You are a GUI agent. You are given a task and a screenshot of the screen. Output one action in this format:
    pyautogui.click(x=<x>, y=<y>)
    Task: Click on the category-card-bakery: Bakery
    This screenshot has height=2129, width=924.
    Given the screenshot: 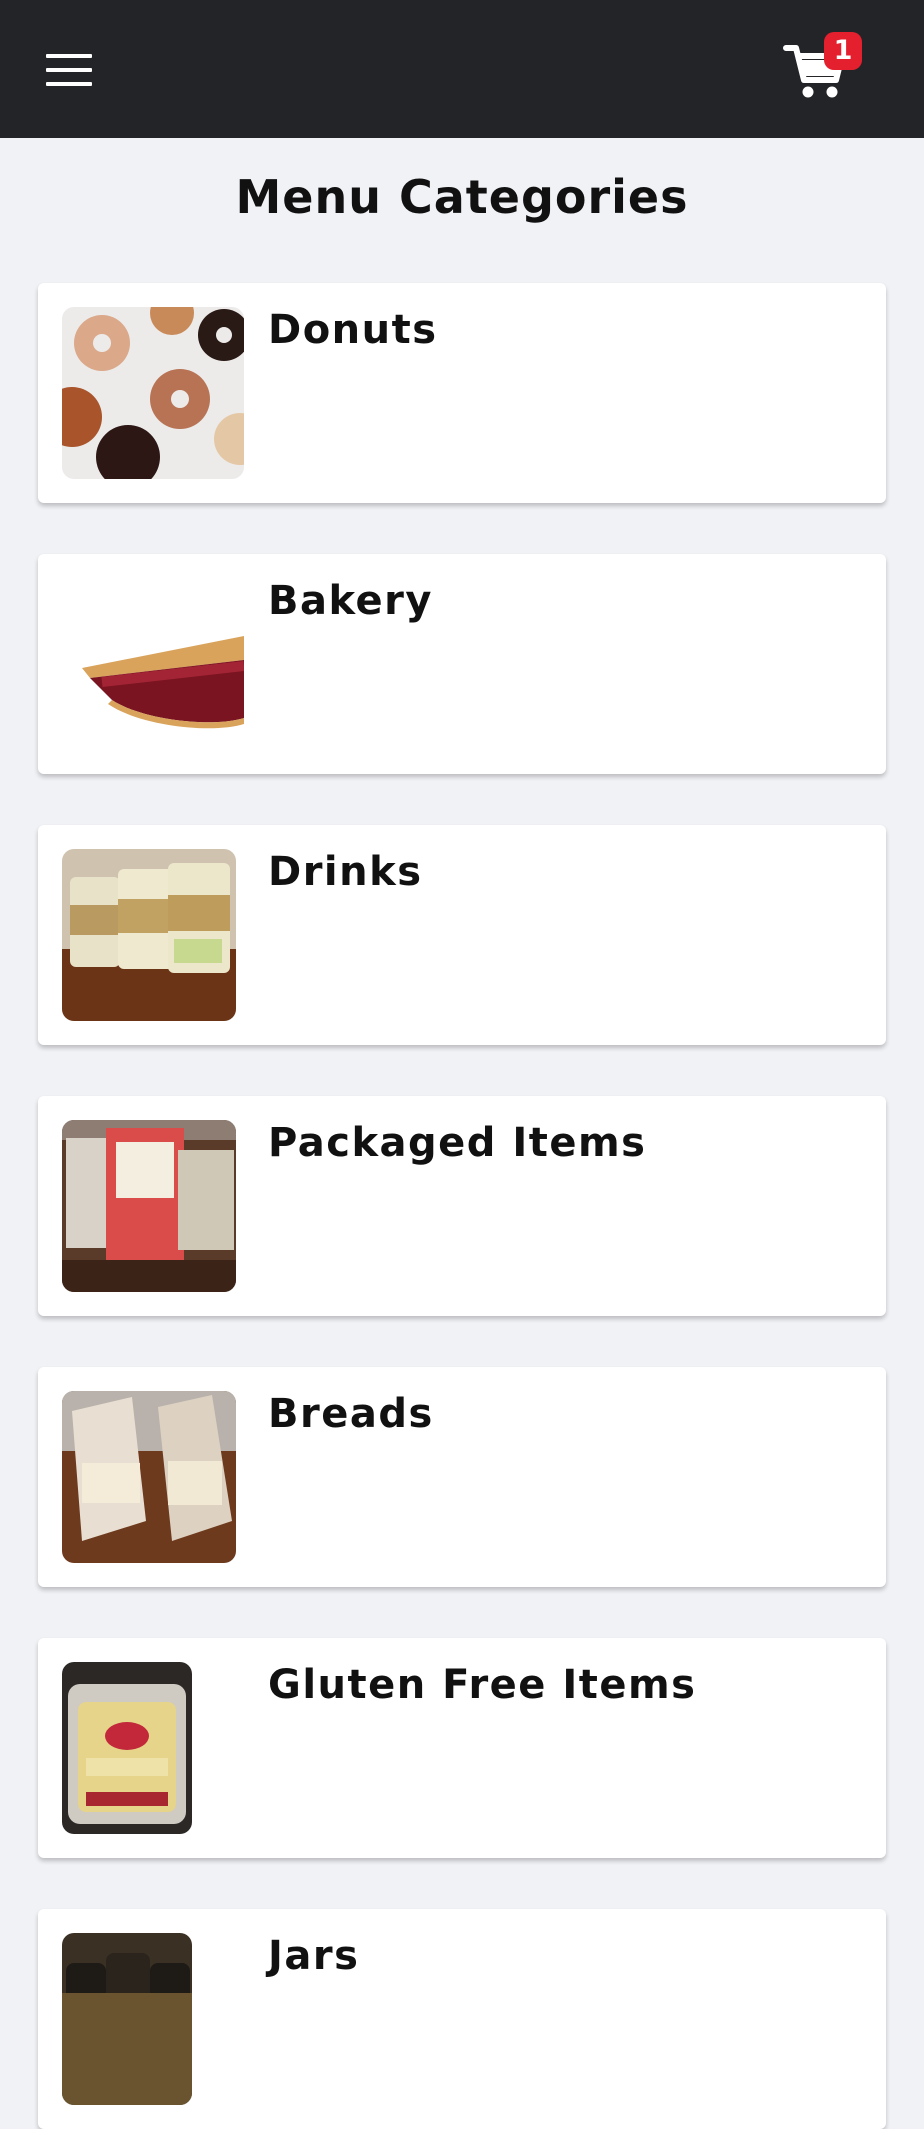 What is the action you would take?
    pyautogui.click(x=462, y=664)
    